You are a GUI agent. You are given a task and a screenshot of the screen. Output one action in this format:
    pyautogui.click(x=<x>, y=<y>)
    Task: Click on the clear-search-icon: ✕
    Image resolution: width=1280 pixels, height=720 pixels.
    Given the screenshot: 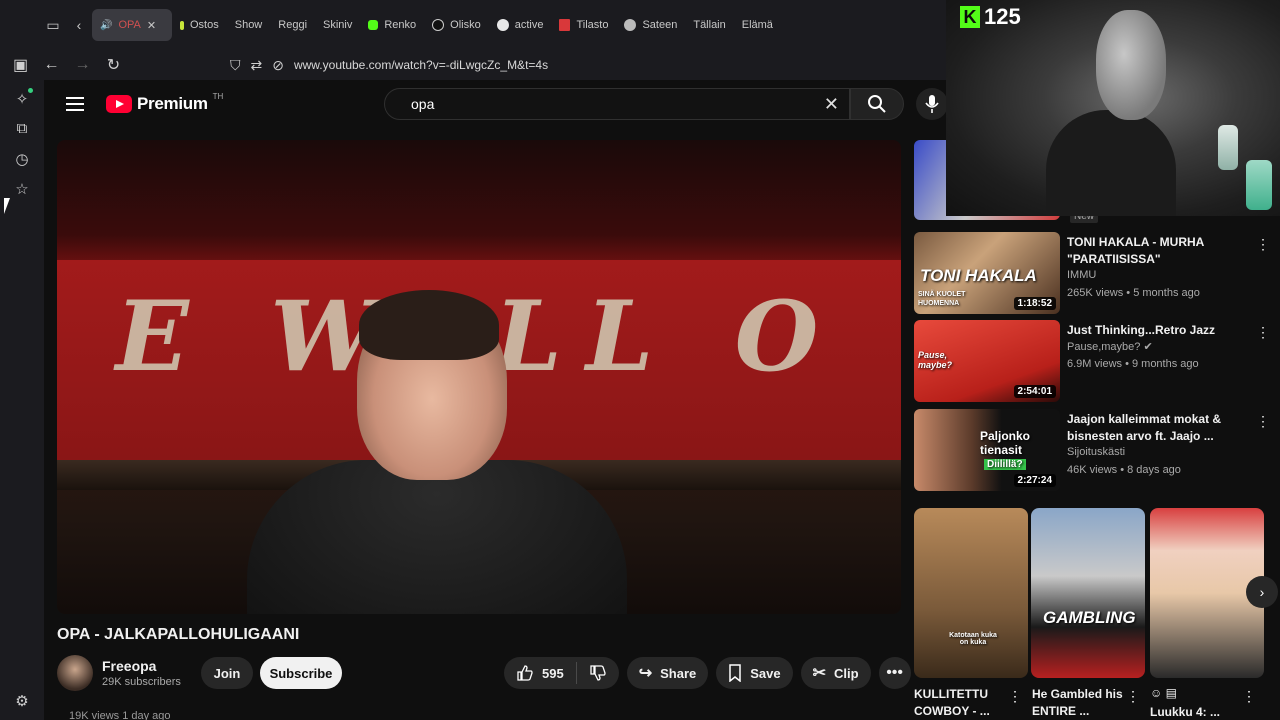 What is the action you would take?
    pyautogui.click(x=831, y=104)
    